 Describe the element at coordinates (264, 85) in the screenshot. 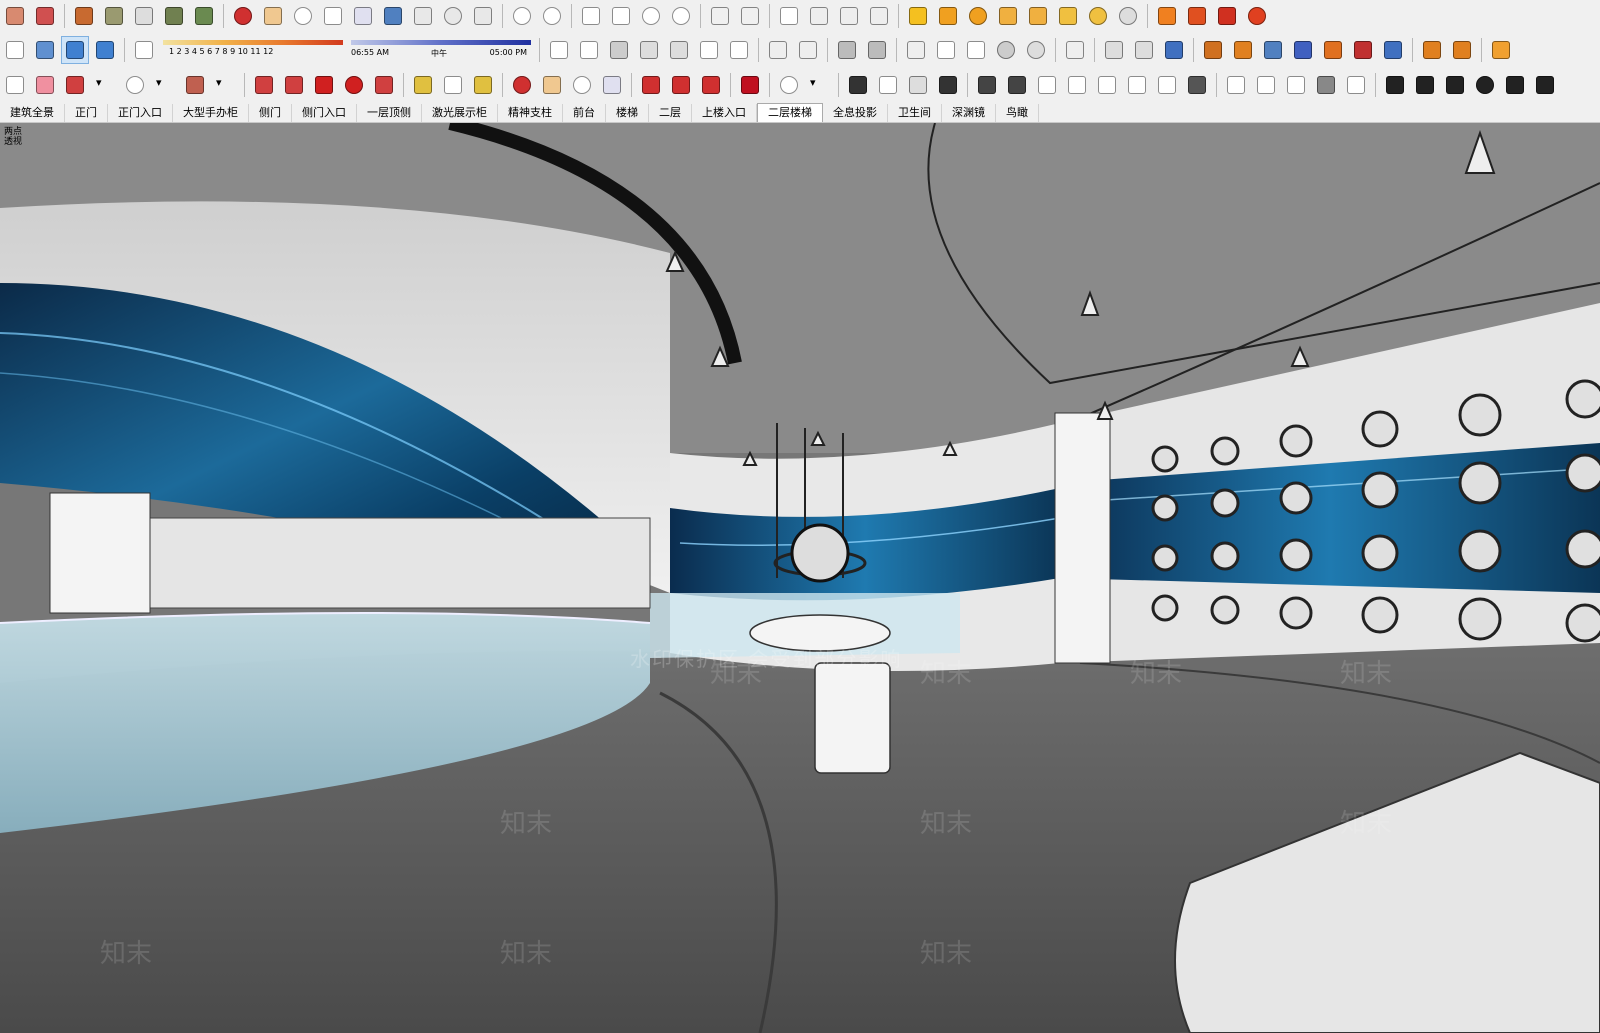

I see `push-pull-icon` at that location.